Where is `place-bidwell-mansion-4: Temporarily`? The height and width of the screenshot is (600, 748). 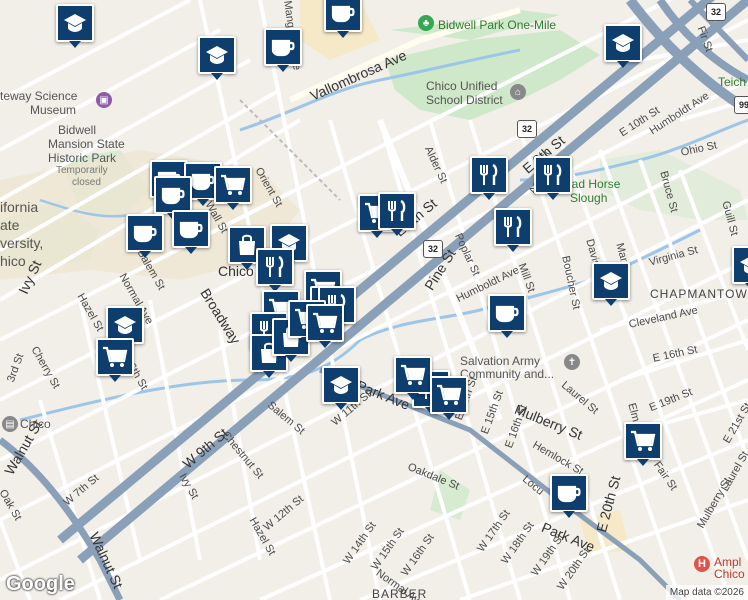
place-bidwell-mansion-4: Temporarily is located at coordinates (82, 170).